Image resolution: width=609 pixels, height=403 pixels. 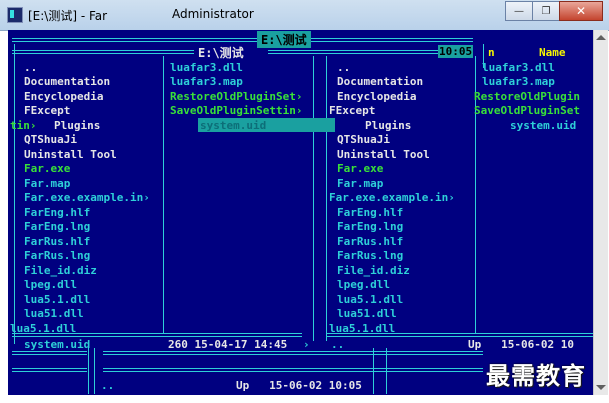 I want to click on scroll-down-icon, so click(x=601, y=387).